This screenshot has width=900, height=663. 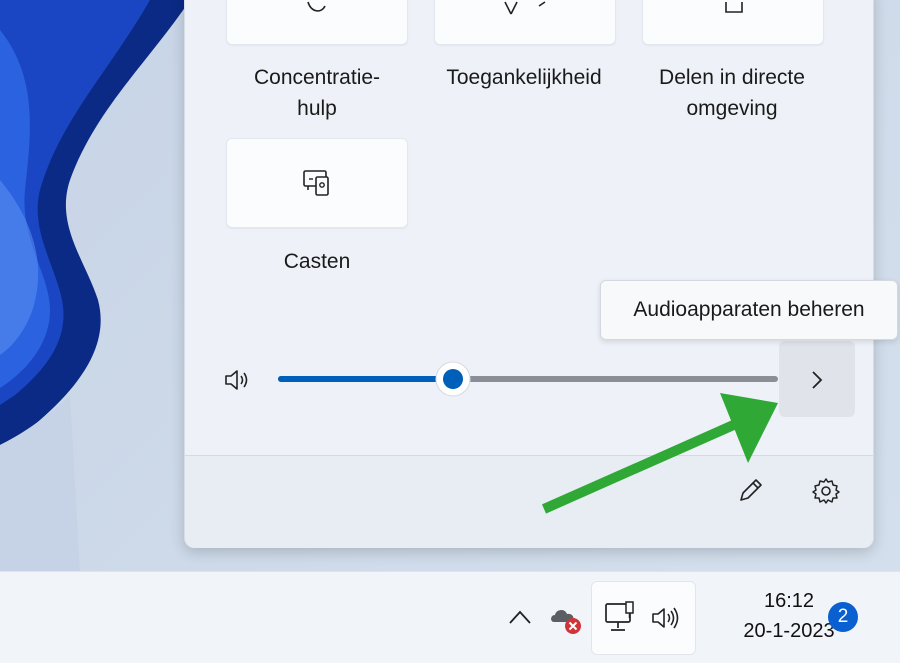 I want to click on network-volume-tray-button, so click(x=643, y=618).